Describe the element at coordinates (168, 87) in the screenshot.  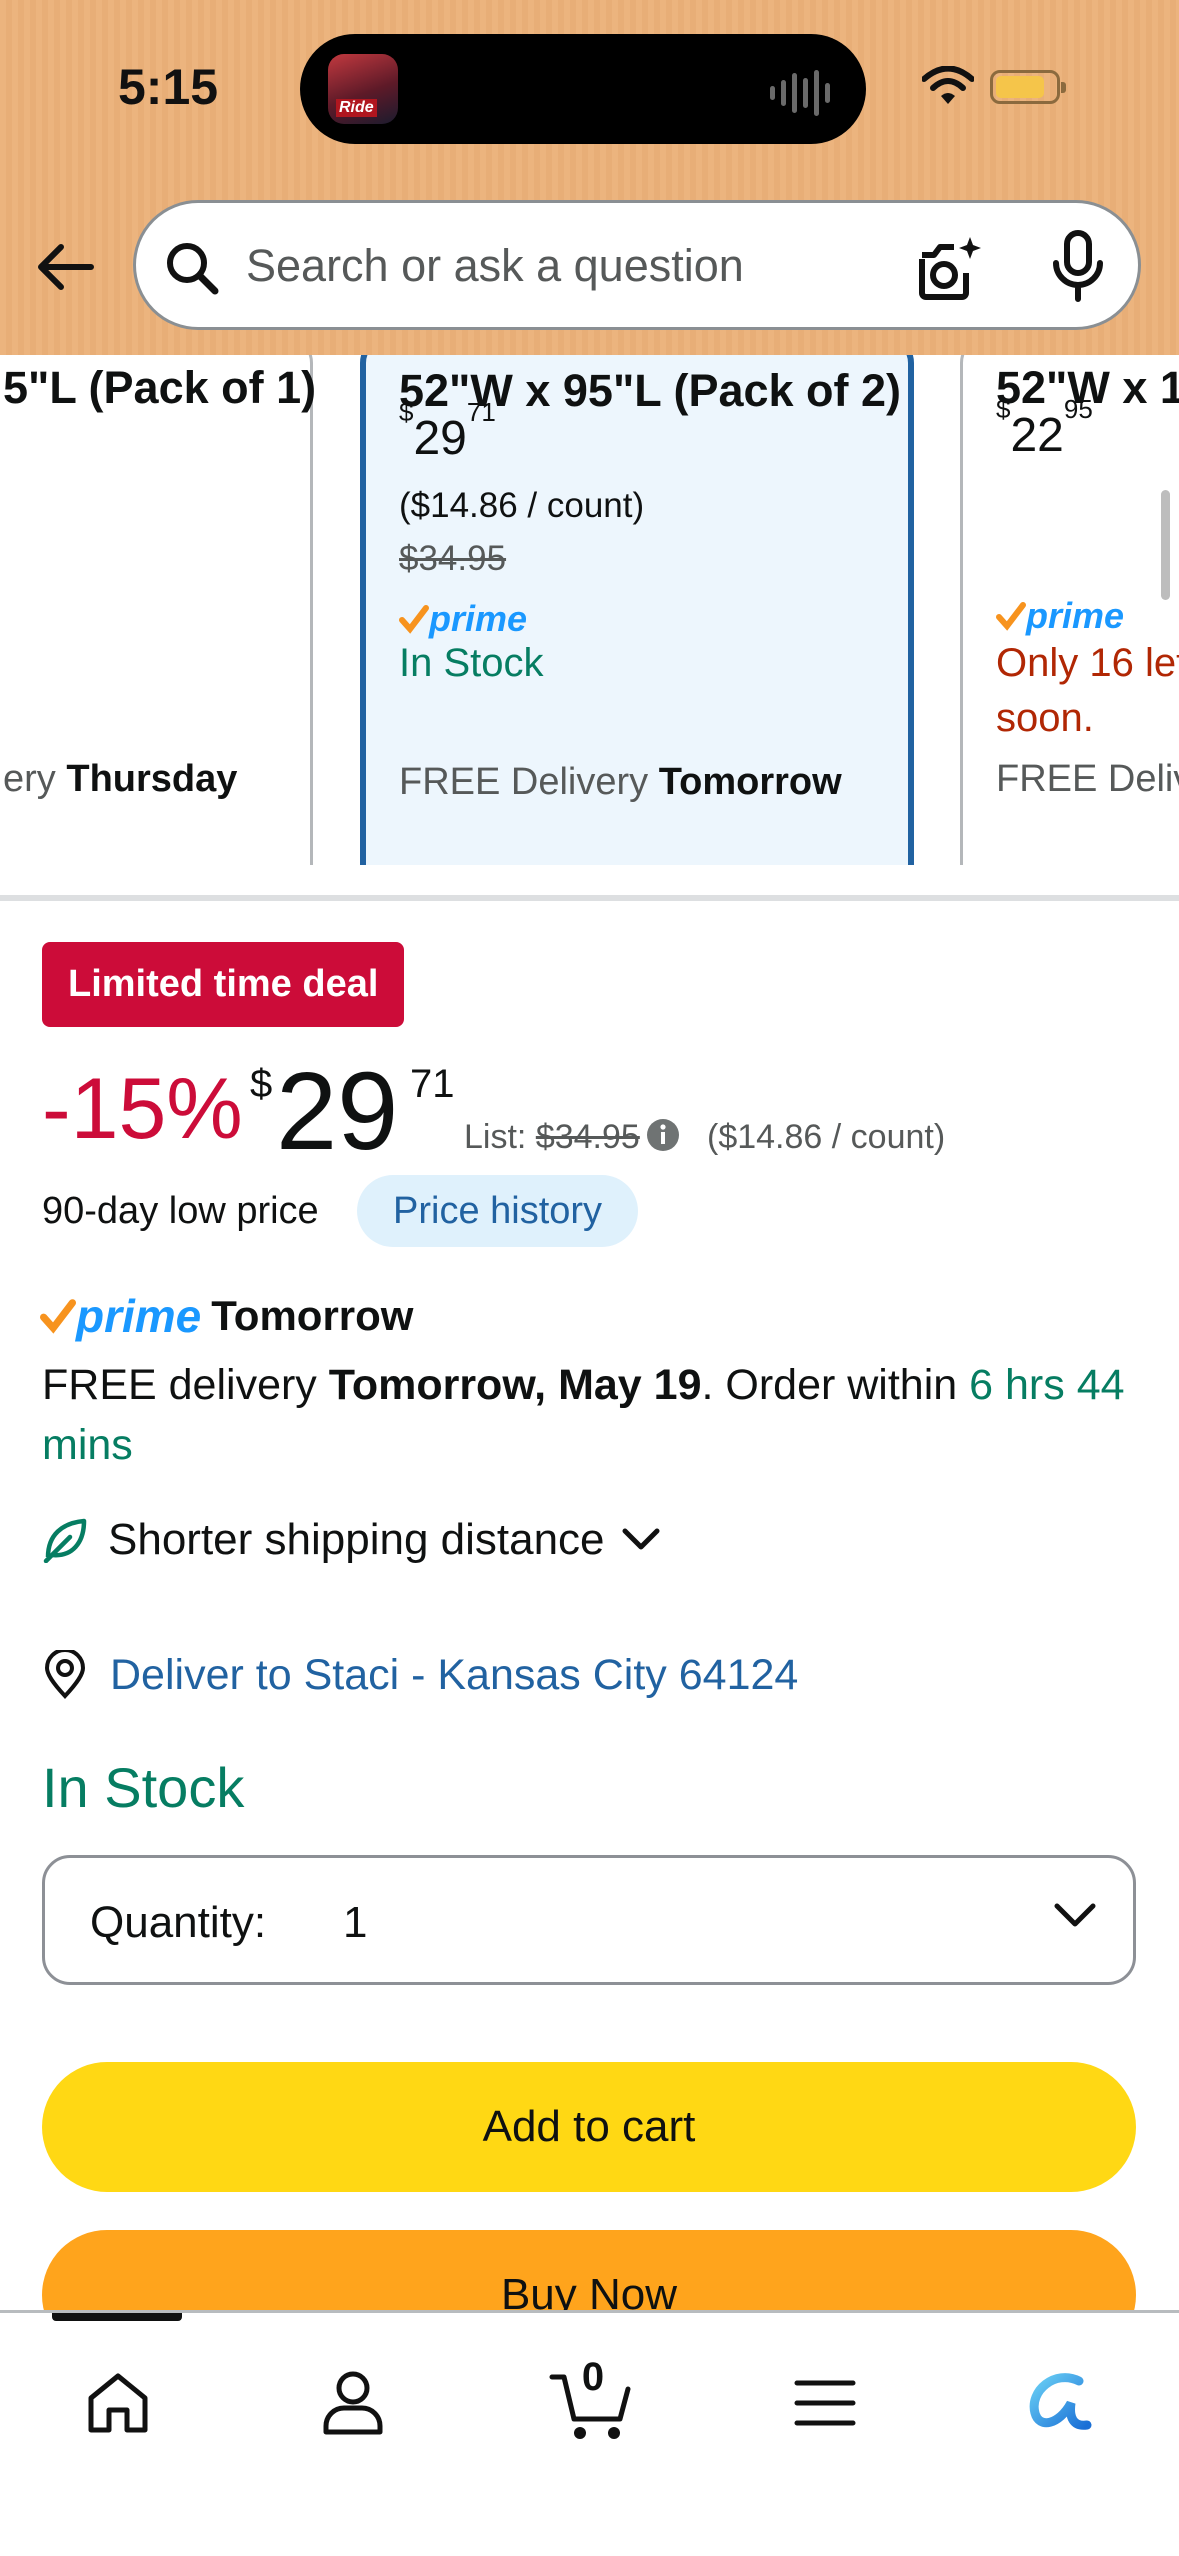
I see `status-time: 5:15` at that location.